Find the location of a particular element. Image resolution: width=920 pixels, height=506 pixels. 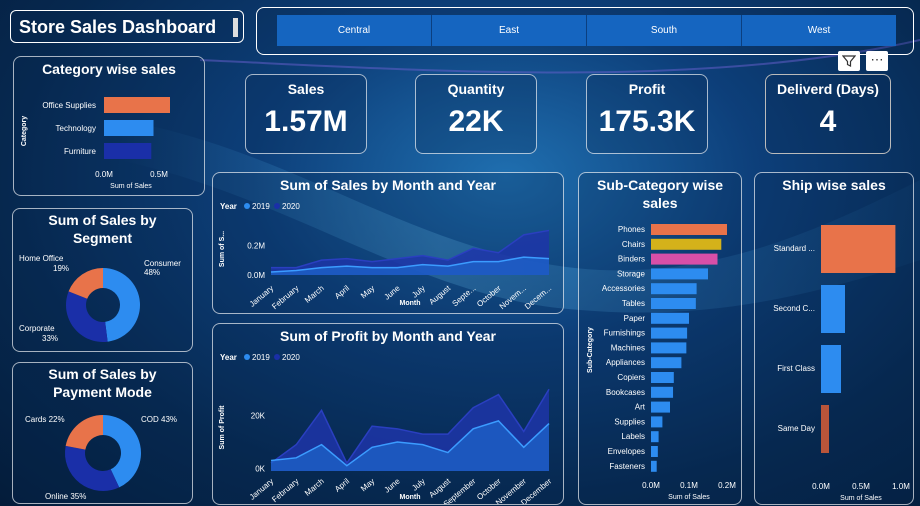

sales-month-xtick: June is located at coordinates (392, 292).